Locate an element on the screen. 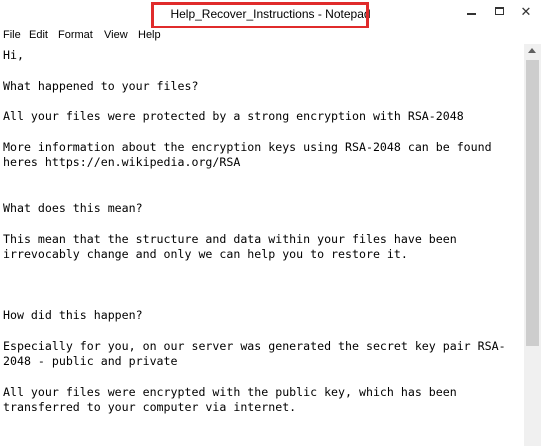 Image resolution: width=541 pixels, height=446 pixels. minimize-button is located at coordinates (471, 11).